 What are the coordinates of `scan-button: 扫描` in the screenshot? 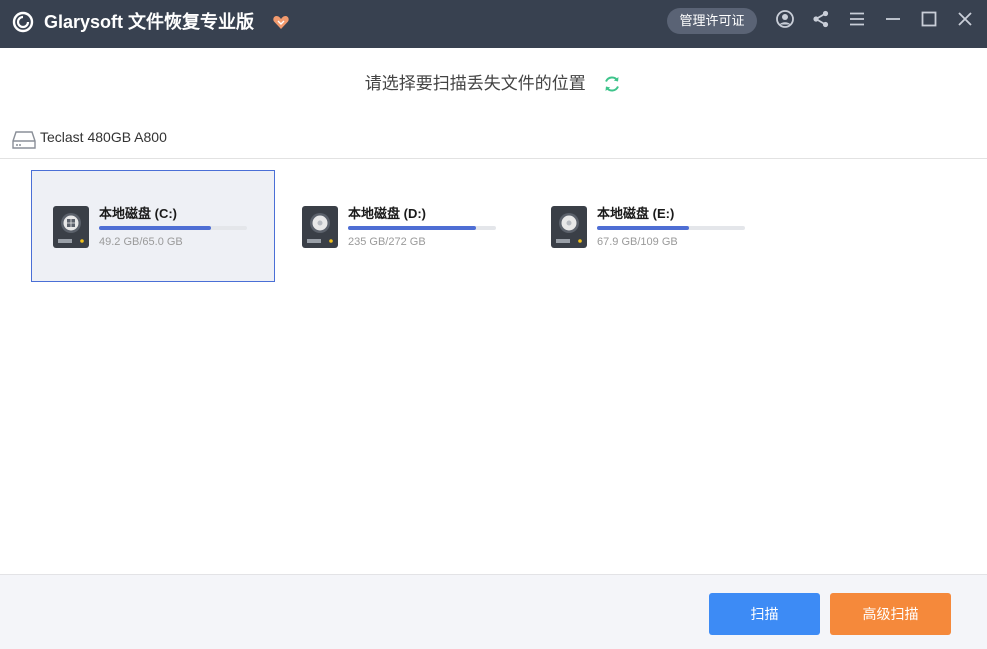 It's located at (764, 614).